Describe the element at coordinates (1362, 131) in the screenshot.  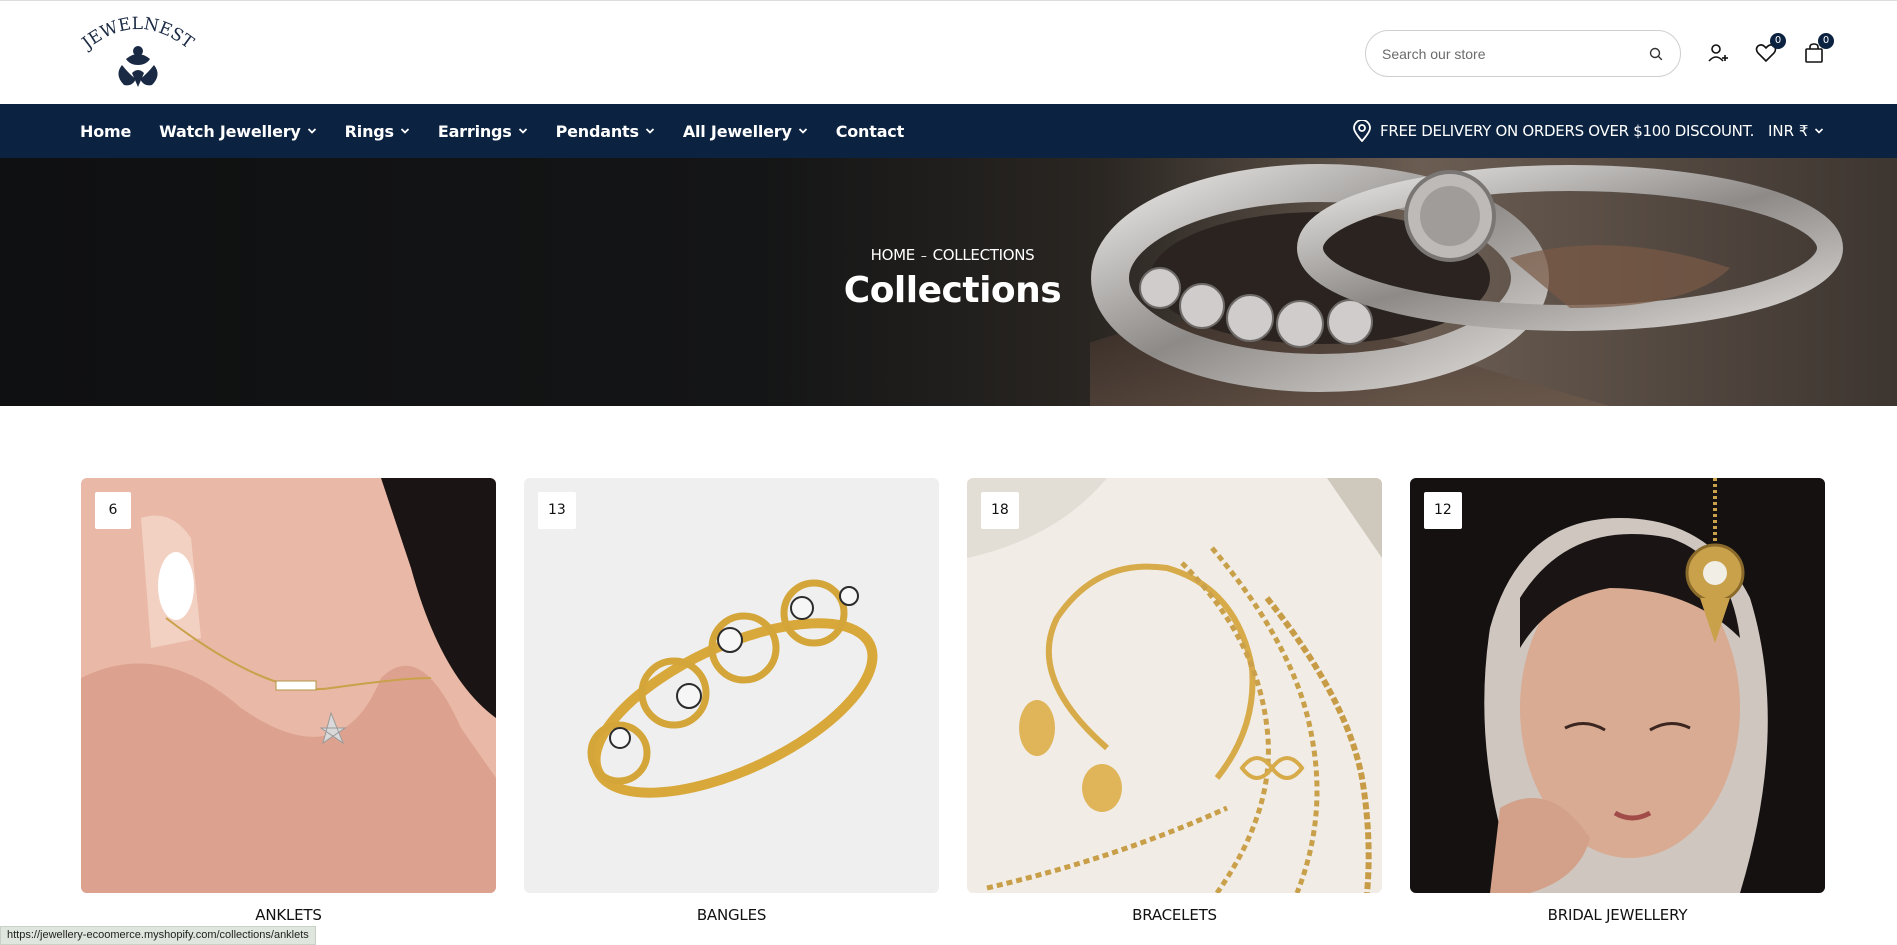
I see `location-pin-icon` at that location.